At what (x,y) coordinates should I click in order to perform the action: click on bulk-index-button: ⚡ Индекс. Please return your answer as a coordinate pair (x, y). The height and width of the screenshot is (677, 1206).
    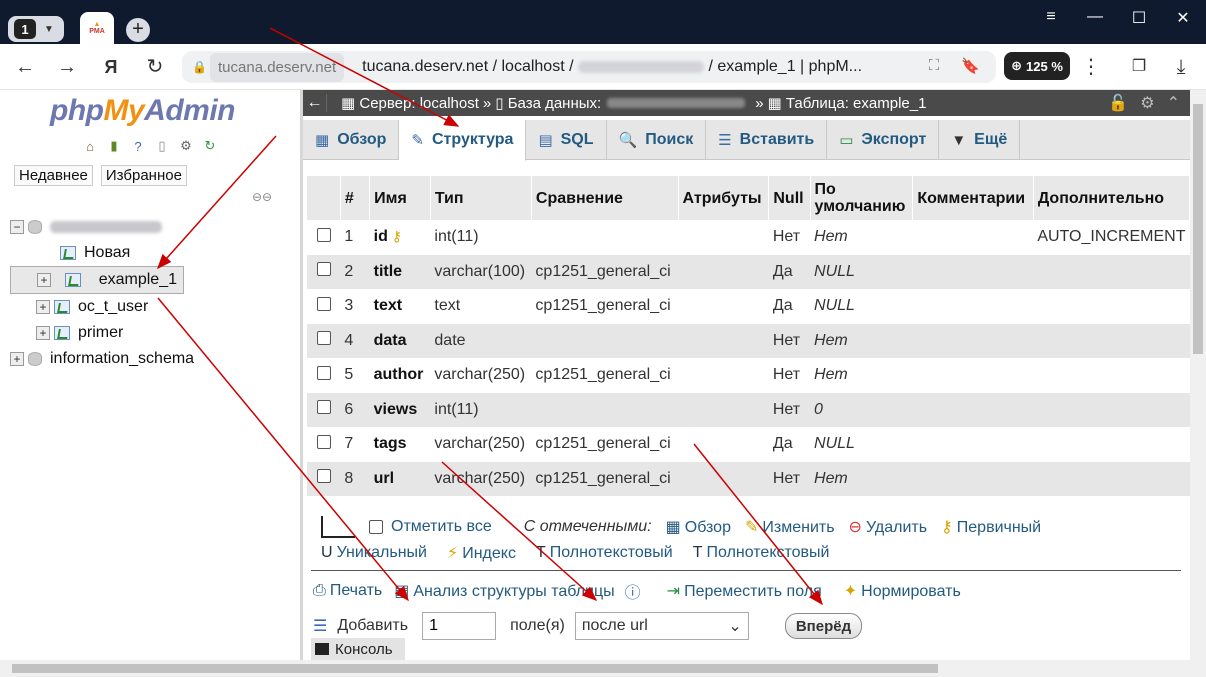
    Looking at the image, I should click on (481, 553).